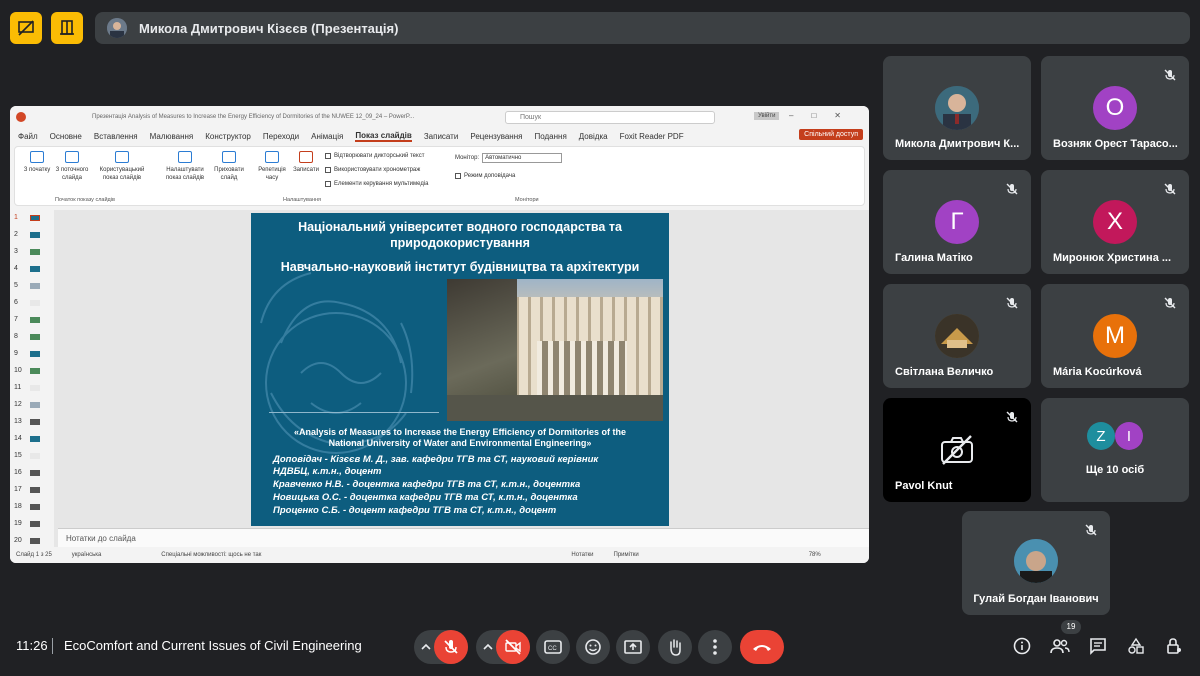  I want to click on camera-toggle-button, so click(513, 647).